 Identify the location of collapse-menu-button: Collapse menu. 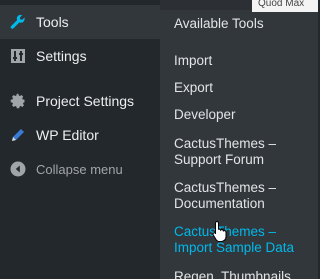
(80, 169).